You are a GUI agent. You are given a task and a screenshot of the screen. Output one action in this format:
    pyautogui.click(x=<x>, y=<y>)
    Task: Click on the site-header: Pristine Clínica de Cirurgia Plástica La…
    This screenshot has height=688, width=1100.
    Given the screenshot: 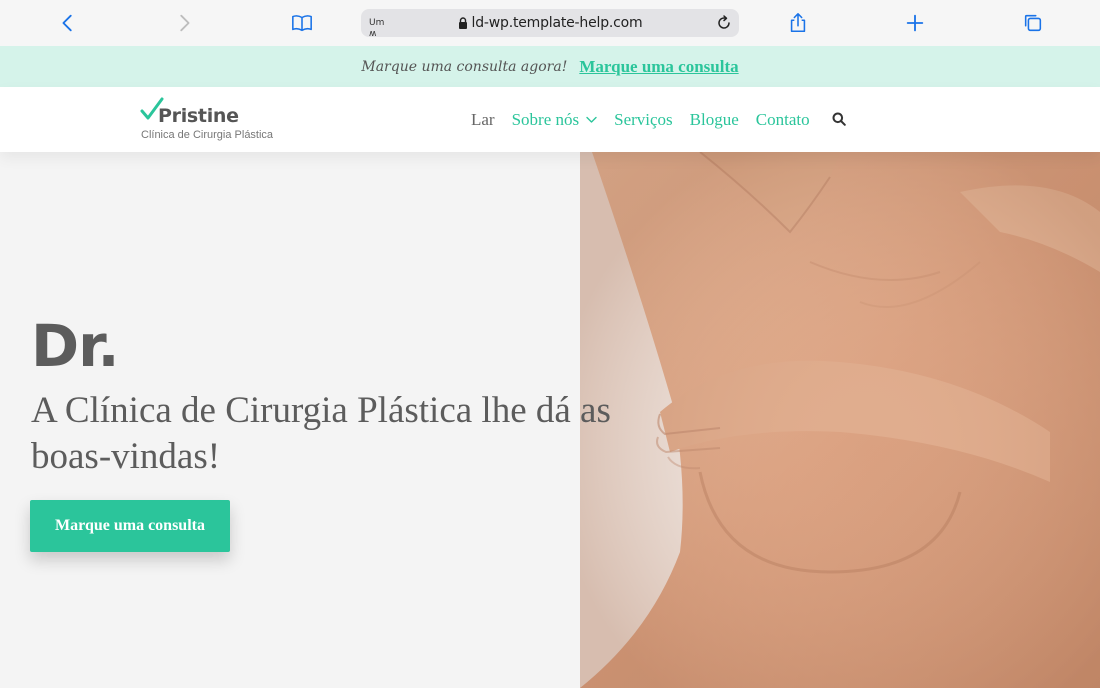 What is the action you would take?
    pyautogui.click(x=550, y=119)
    